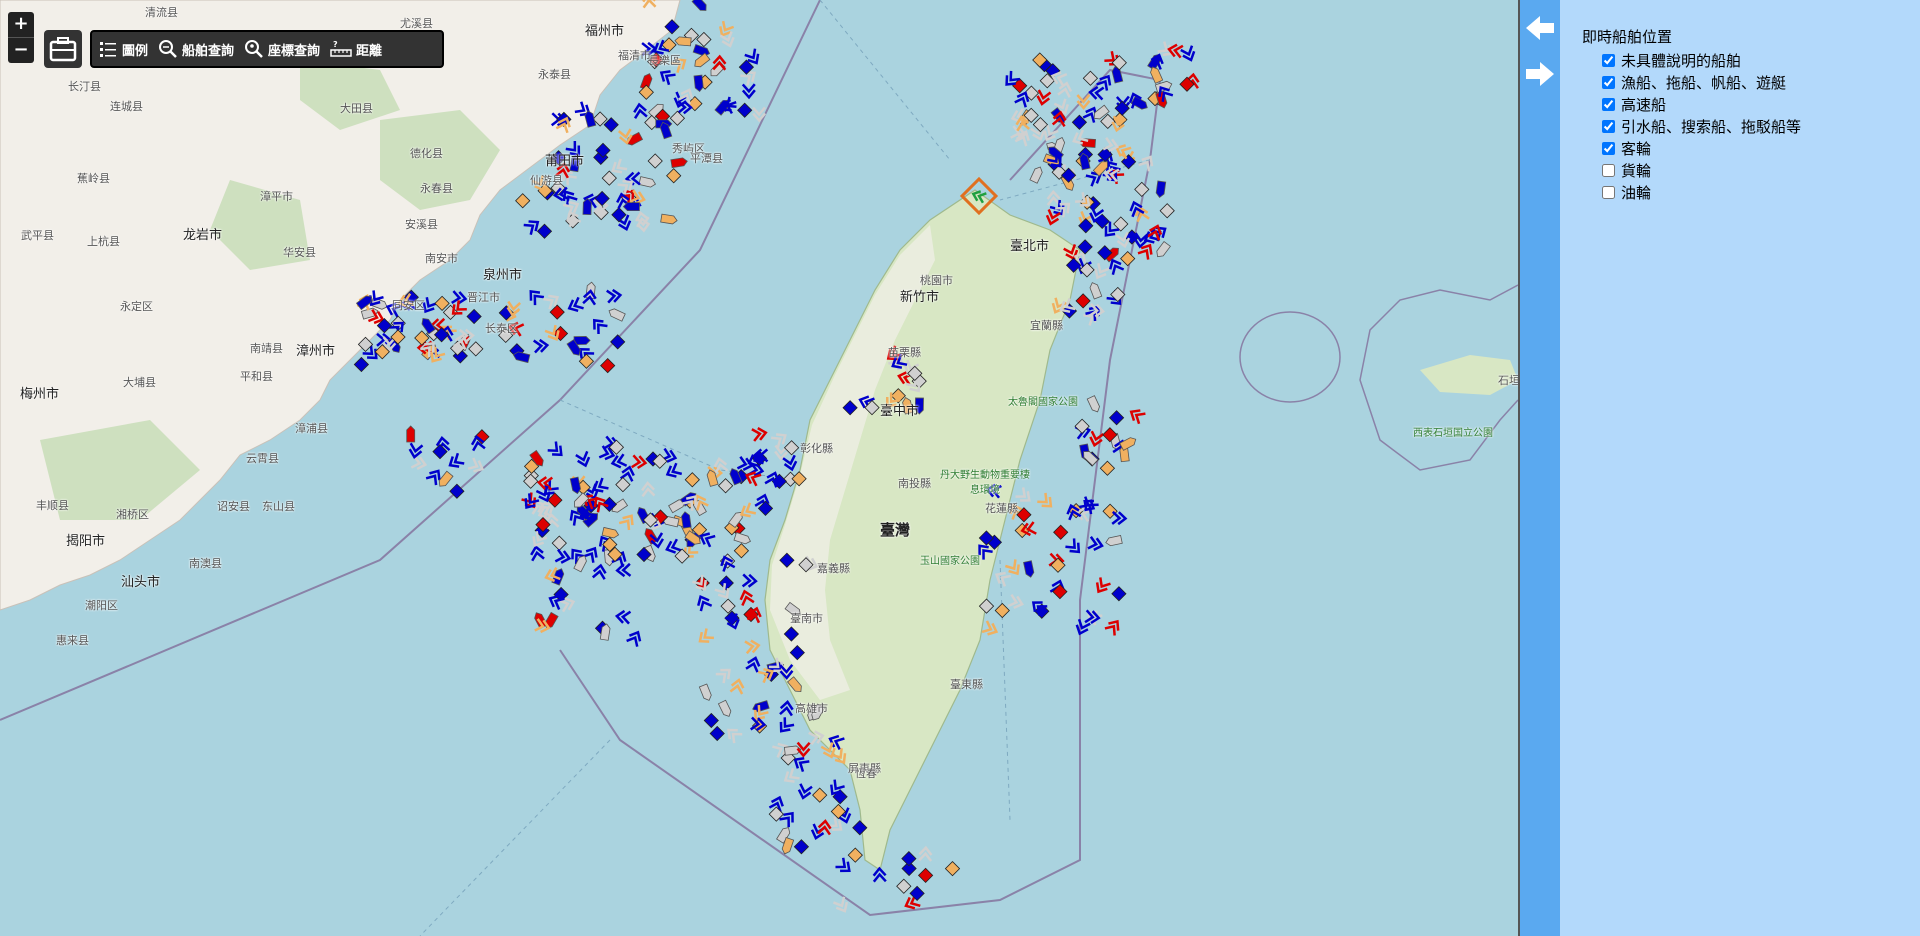 The width and height of the screenshot is (1920, 936). Describe the element at coordinates (1691, 170) in the screenshot. I see `vessel-filter-item: 貨輪` at that location.